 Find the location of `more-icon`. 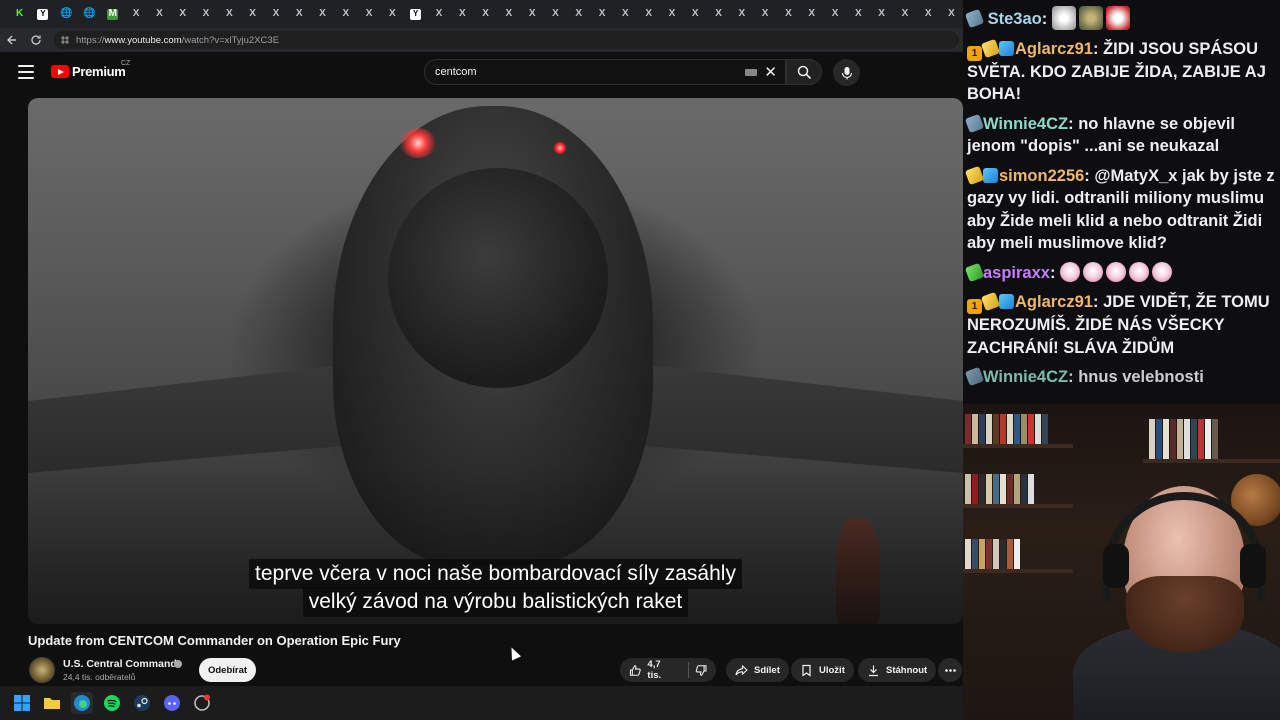

more-icon is located at coordinates (950, 670).